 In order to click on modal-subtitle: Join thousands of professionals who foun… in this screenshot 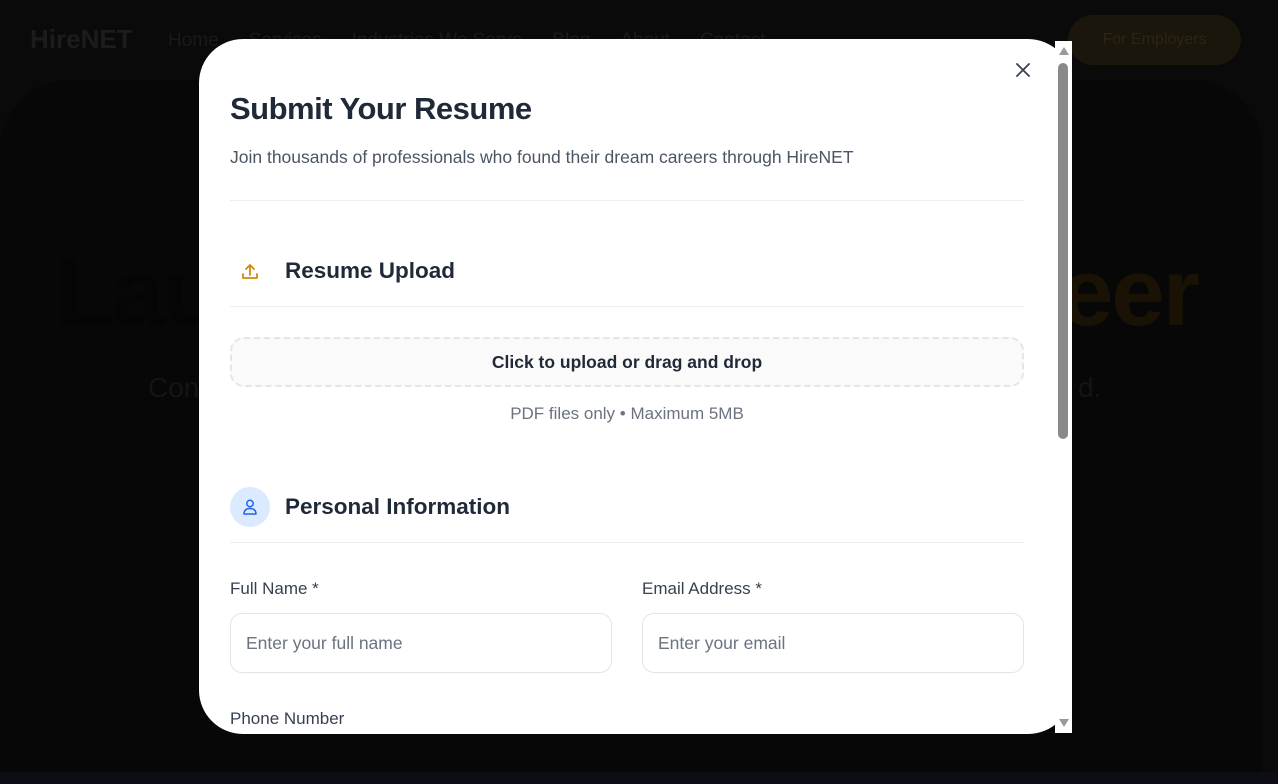, I will do `click(542, 157)`.